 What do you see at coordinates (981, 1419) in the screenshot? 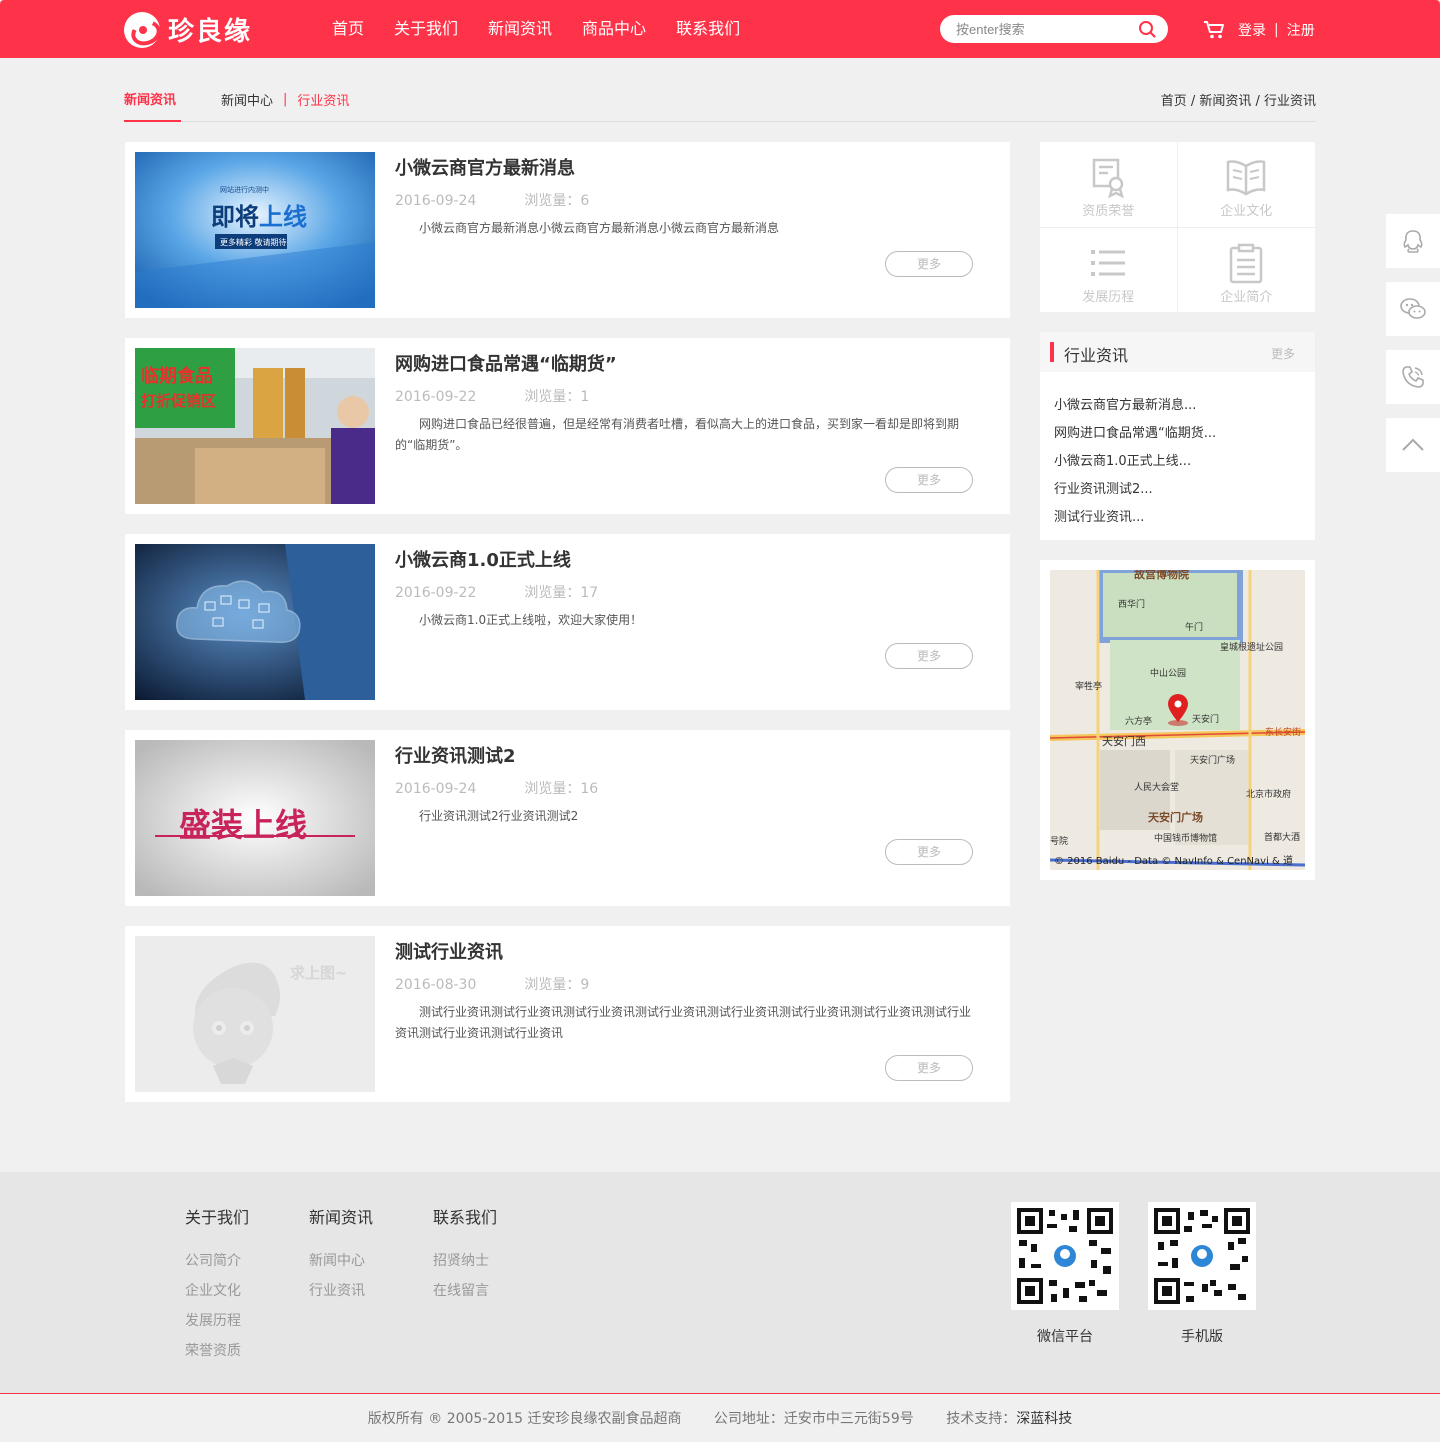
I see `tech-support-label: 技术支持：` at bounding box center [981, 1419].